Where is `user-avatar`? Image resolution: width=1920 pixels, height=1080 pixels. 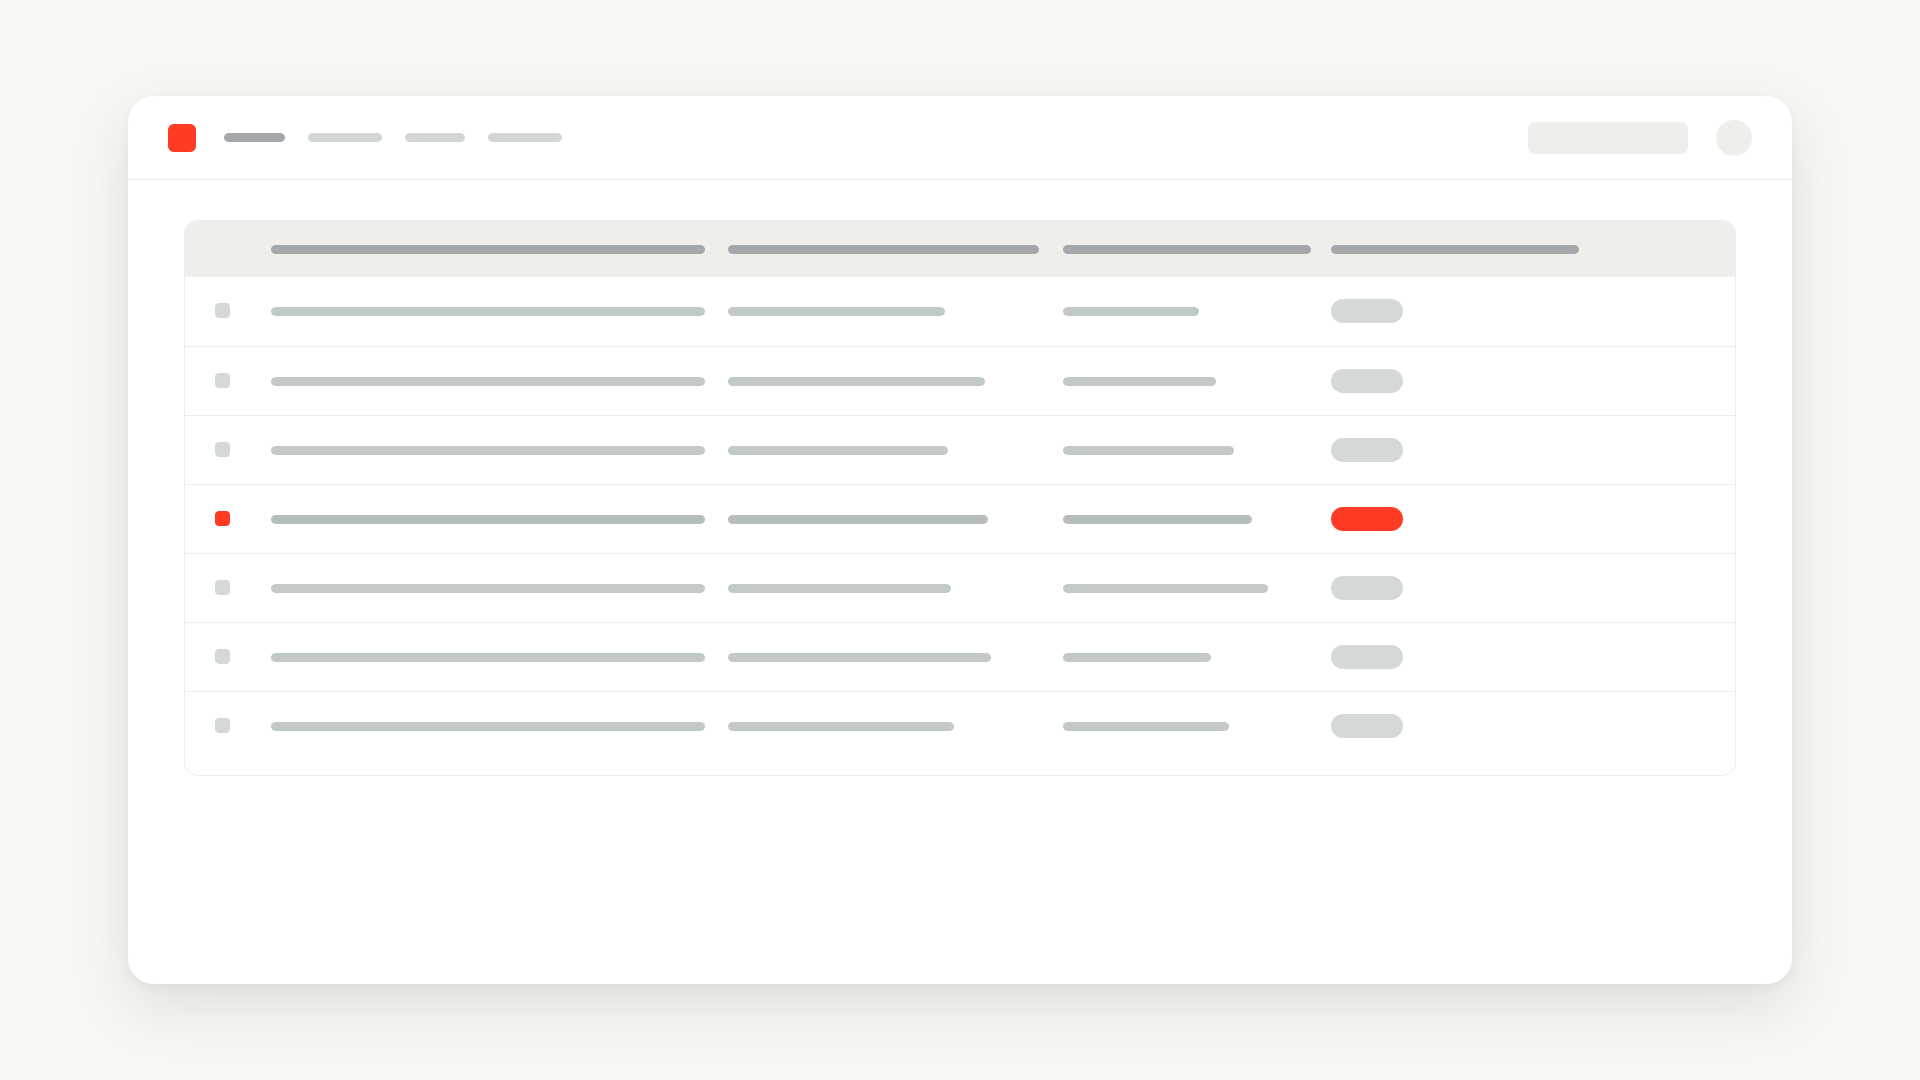 user-avatar is located at coordinates (1734, 138).